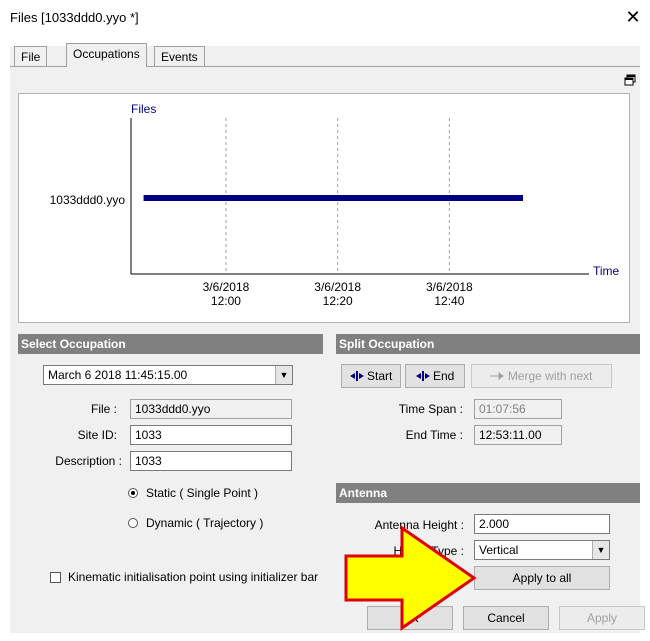 This screenshot has height=641, width=650. Describe the element at coordinates (74, 17) in the screenshot. I see `window-title: Files [1033ddd0.yyo *]` at that location.